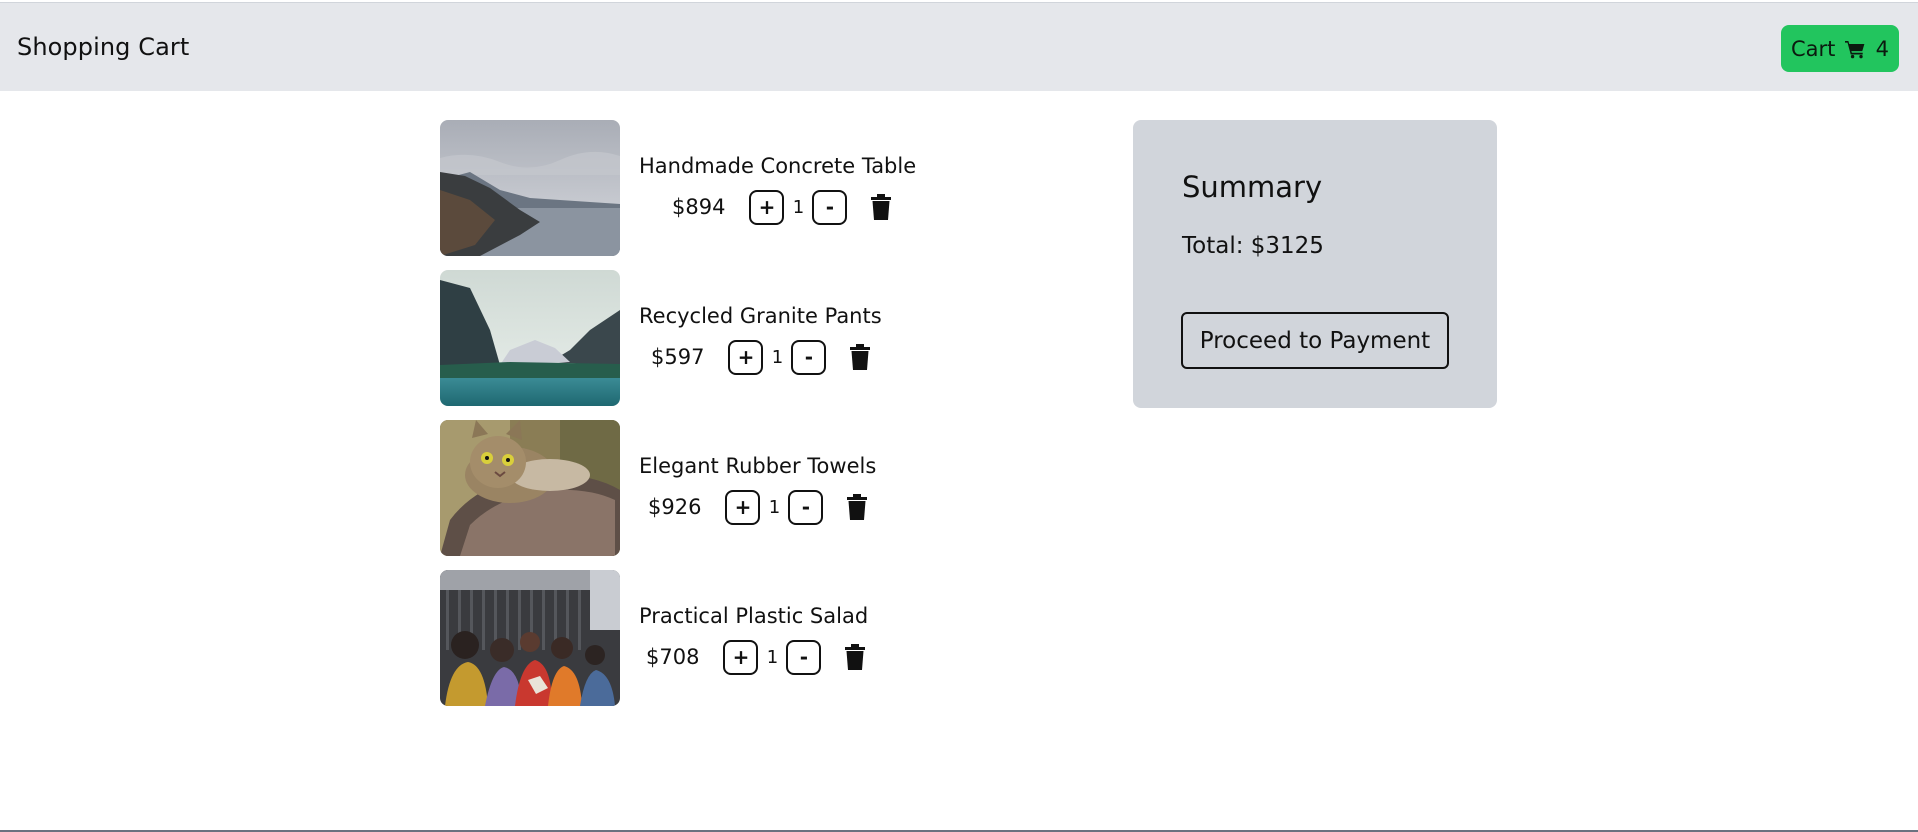 The image size is (1918, 832). I want to click on product-name: Recycled Granite Pants, so click(760, 316).